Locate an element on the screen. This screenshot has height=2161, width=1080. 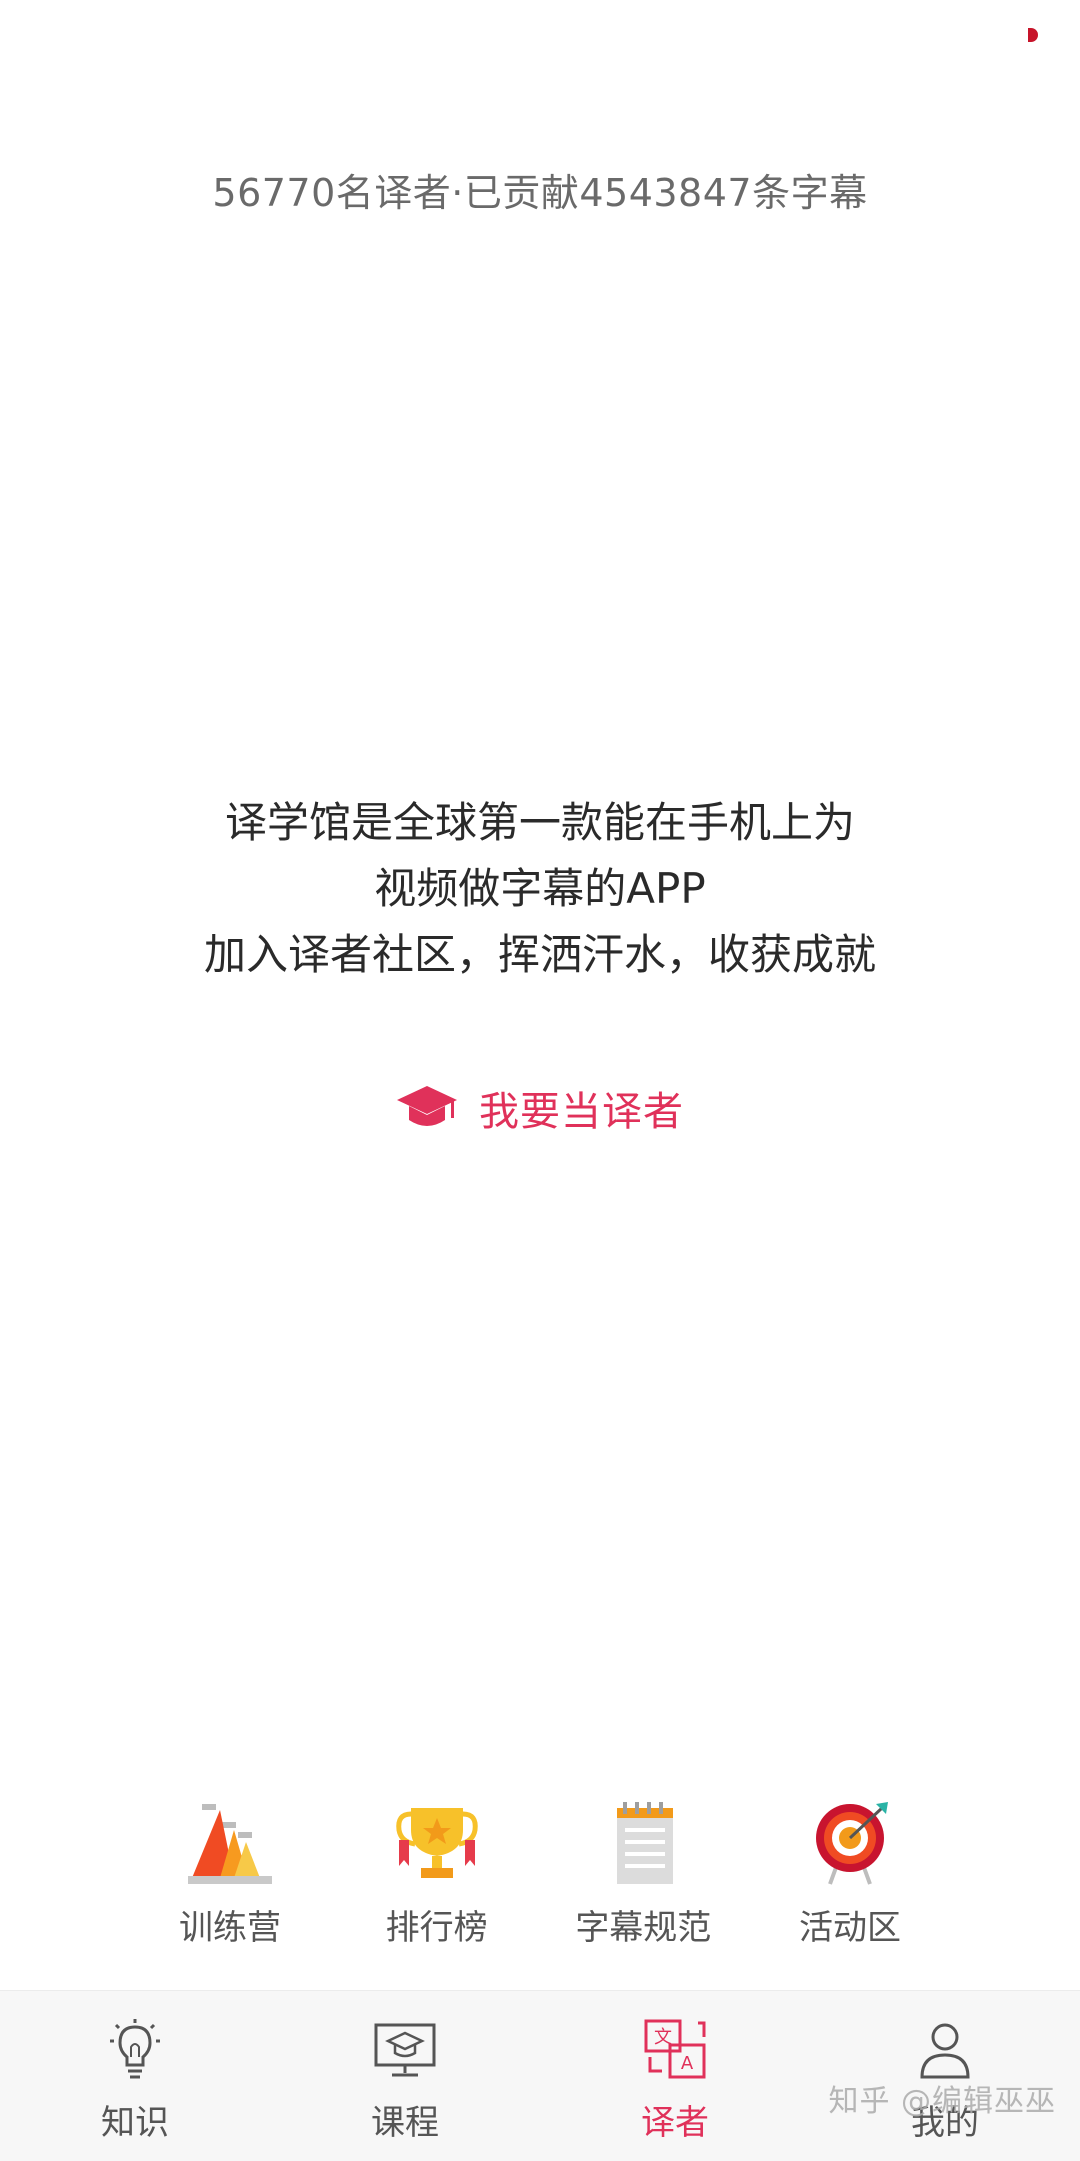
feature-activity-zone: 活动区 is located at coordinates (850, 1880).